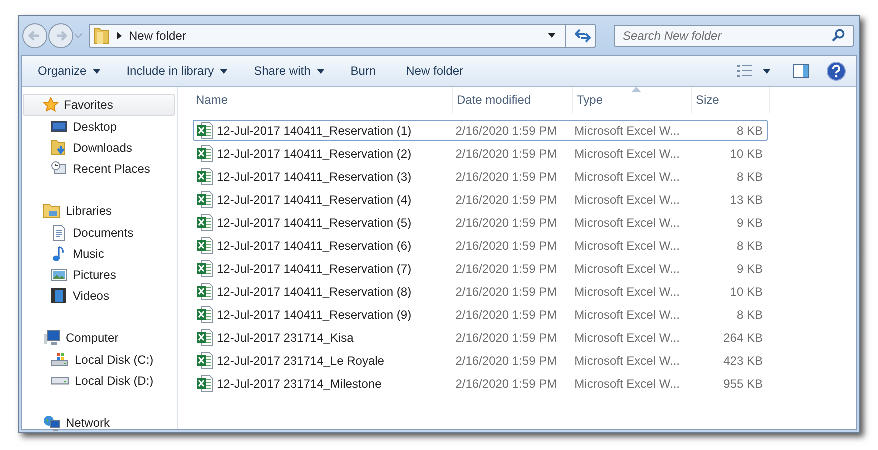 The width and height of the screenshot is (878, 450). I want to click on refresh-icon, so click(583, 35).